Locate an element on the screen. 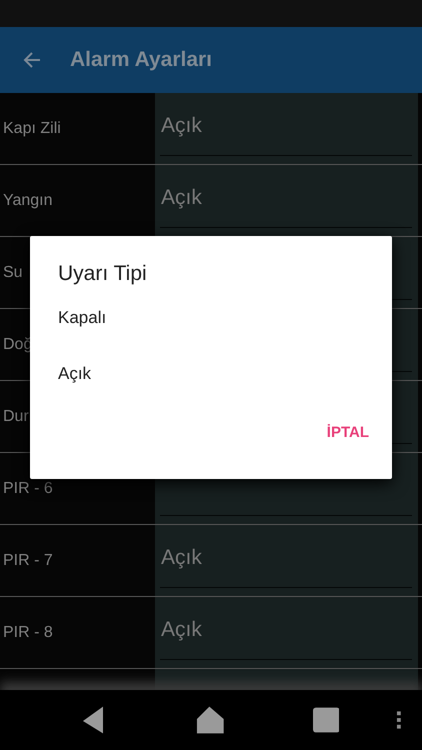 The height and width of the screenshot is (750, 422). dialog-title: Uyarı Tipi is located at coordinates (103, 274).